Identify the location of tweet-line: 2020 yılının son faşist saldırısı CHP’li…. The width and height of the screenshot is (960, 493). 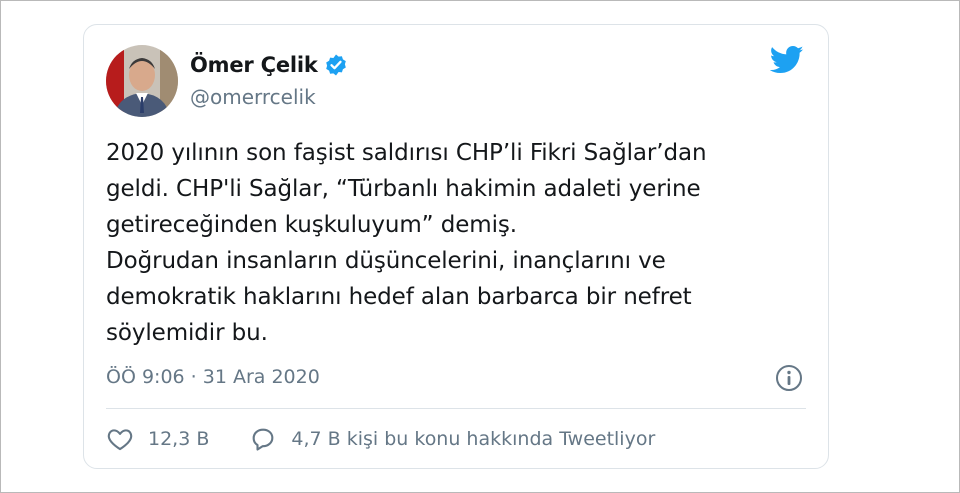
(406, 153).